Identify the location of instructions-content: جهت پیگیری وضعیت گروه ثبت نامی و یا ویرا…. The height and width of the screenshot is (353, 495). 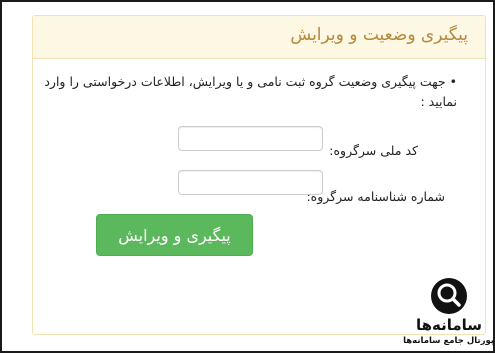
(250, 91).